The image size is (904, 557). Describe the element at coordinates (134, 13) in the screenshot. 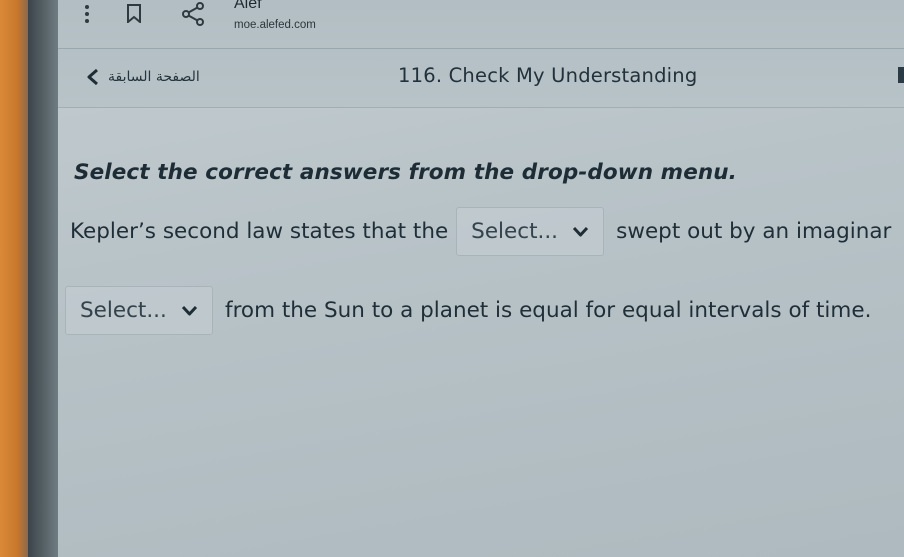

I see `bookmark-icon` at that location.